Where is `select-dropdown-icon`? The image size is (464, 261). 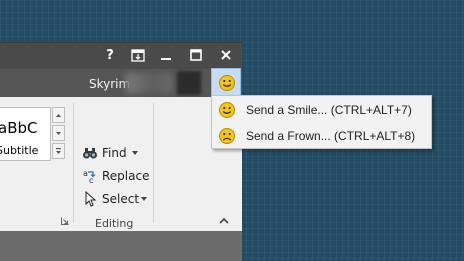
select-dropdown-icon is located at coordinates (144, 199).